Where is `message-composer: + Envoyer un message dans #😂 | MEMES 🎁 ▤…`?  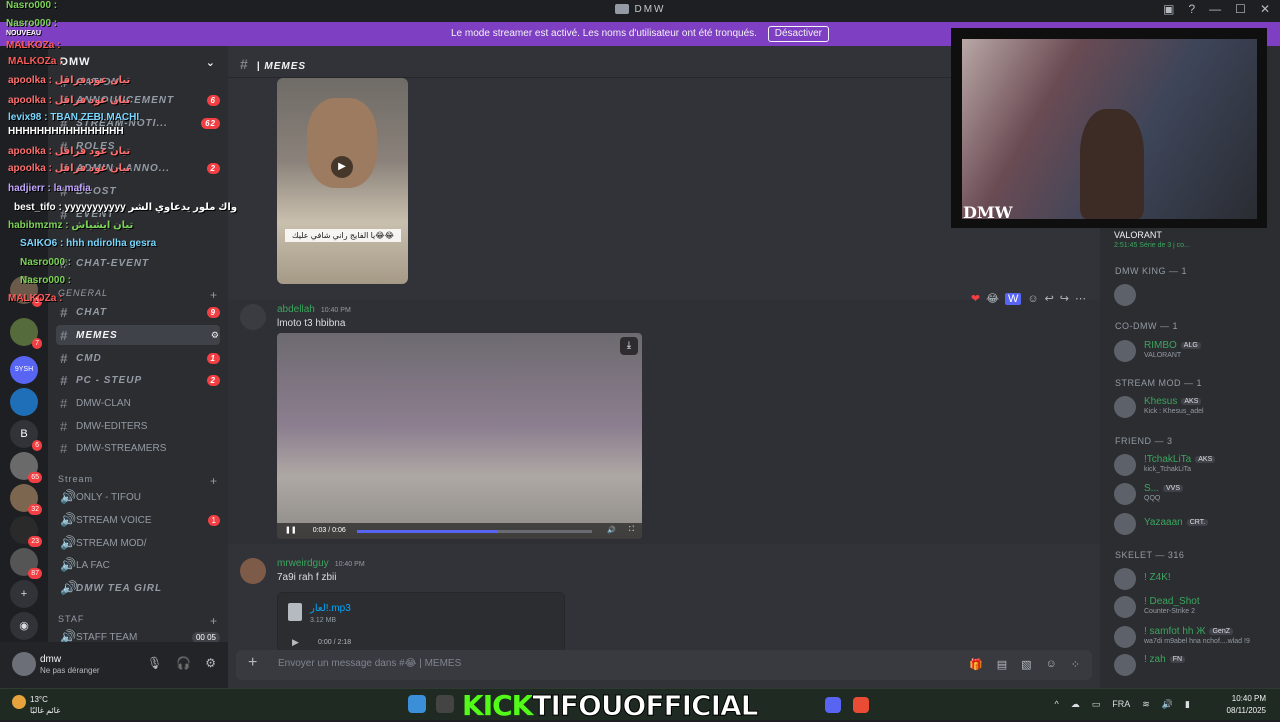 message-composer: + Envoyer un message dans #😂 | MEMES 🎁 ▤… is located at coordinates (664, 665).